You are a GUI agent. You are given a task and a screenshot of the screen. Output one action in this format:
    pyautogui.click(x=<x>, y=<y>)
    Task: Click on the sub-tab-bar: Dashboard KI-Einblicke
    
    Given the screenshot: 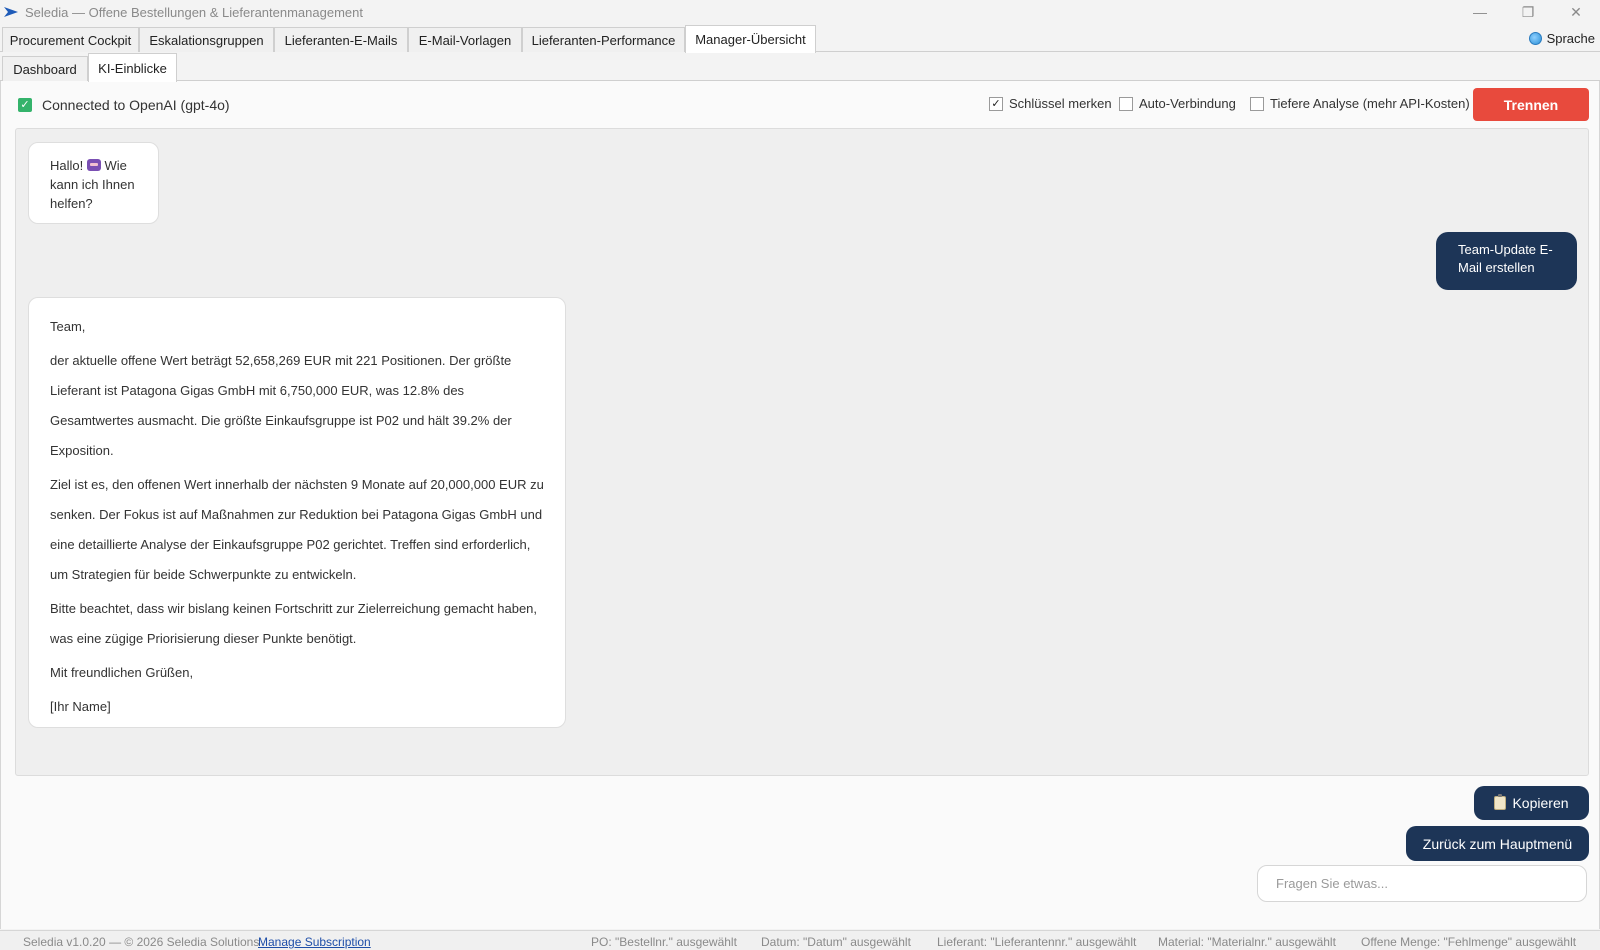 What is the action you would take?
    pyautogui.click(x=800, y=67)
    